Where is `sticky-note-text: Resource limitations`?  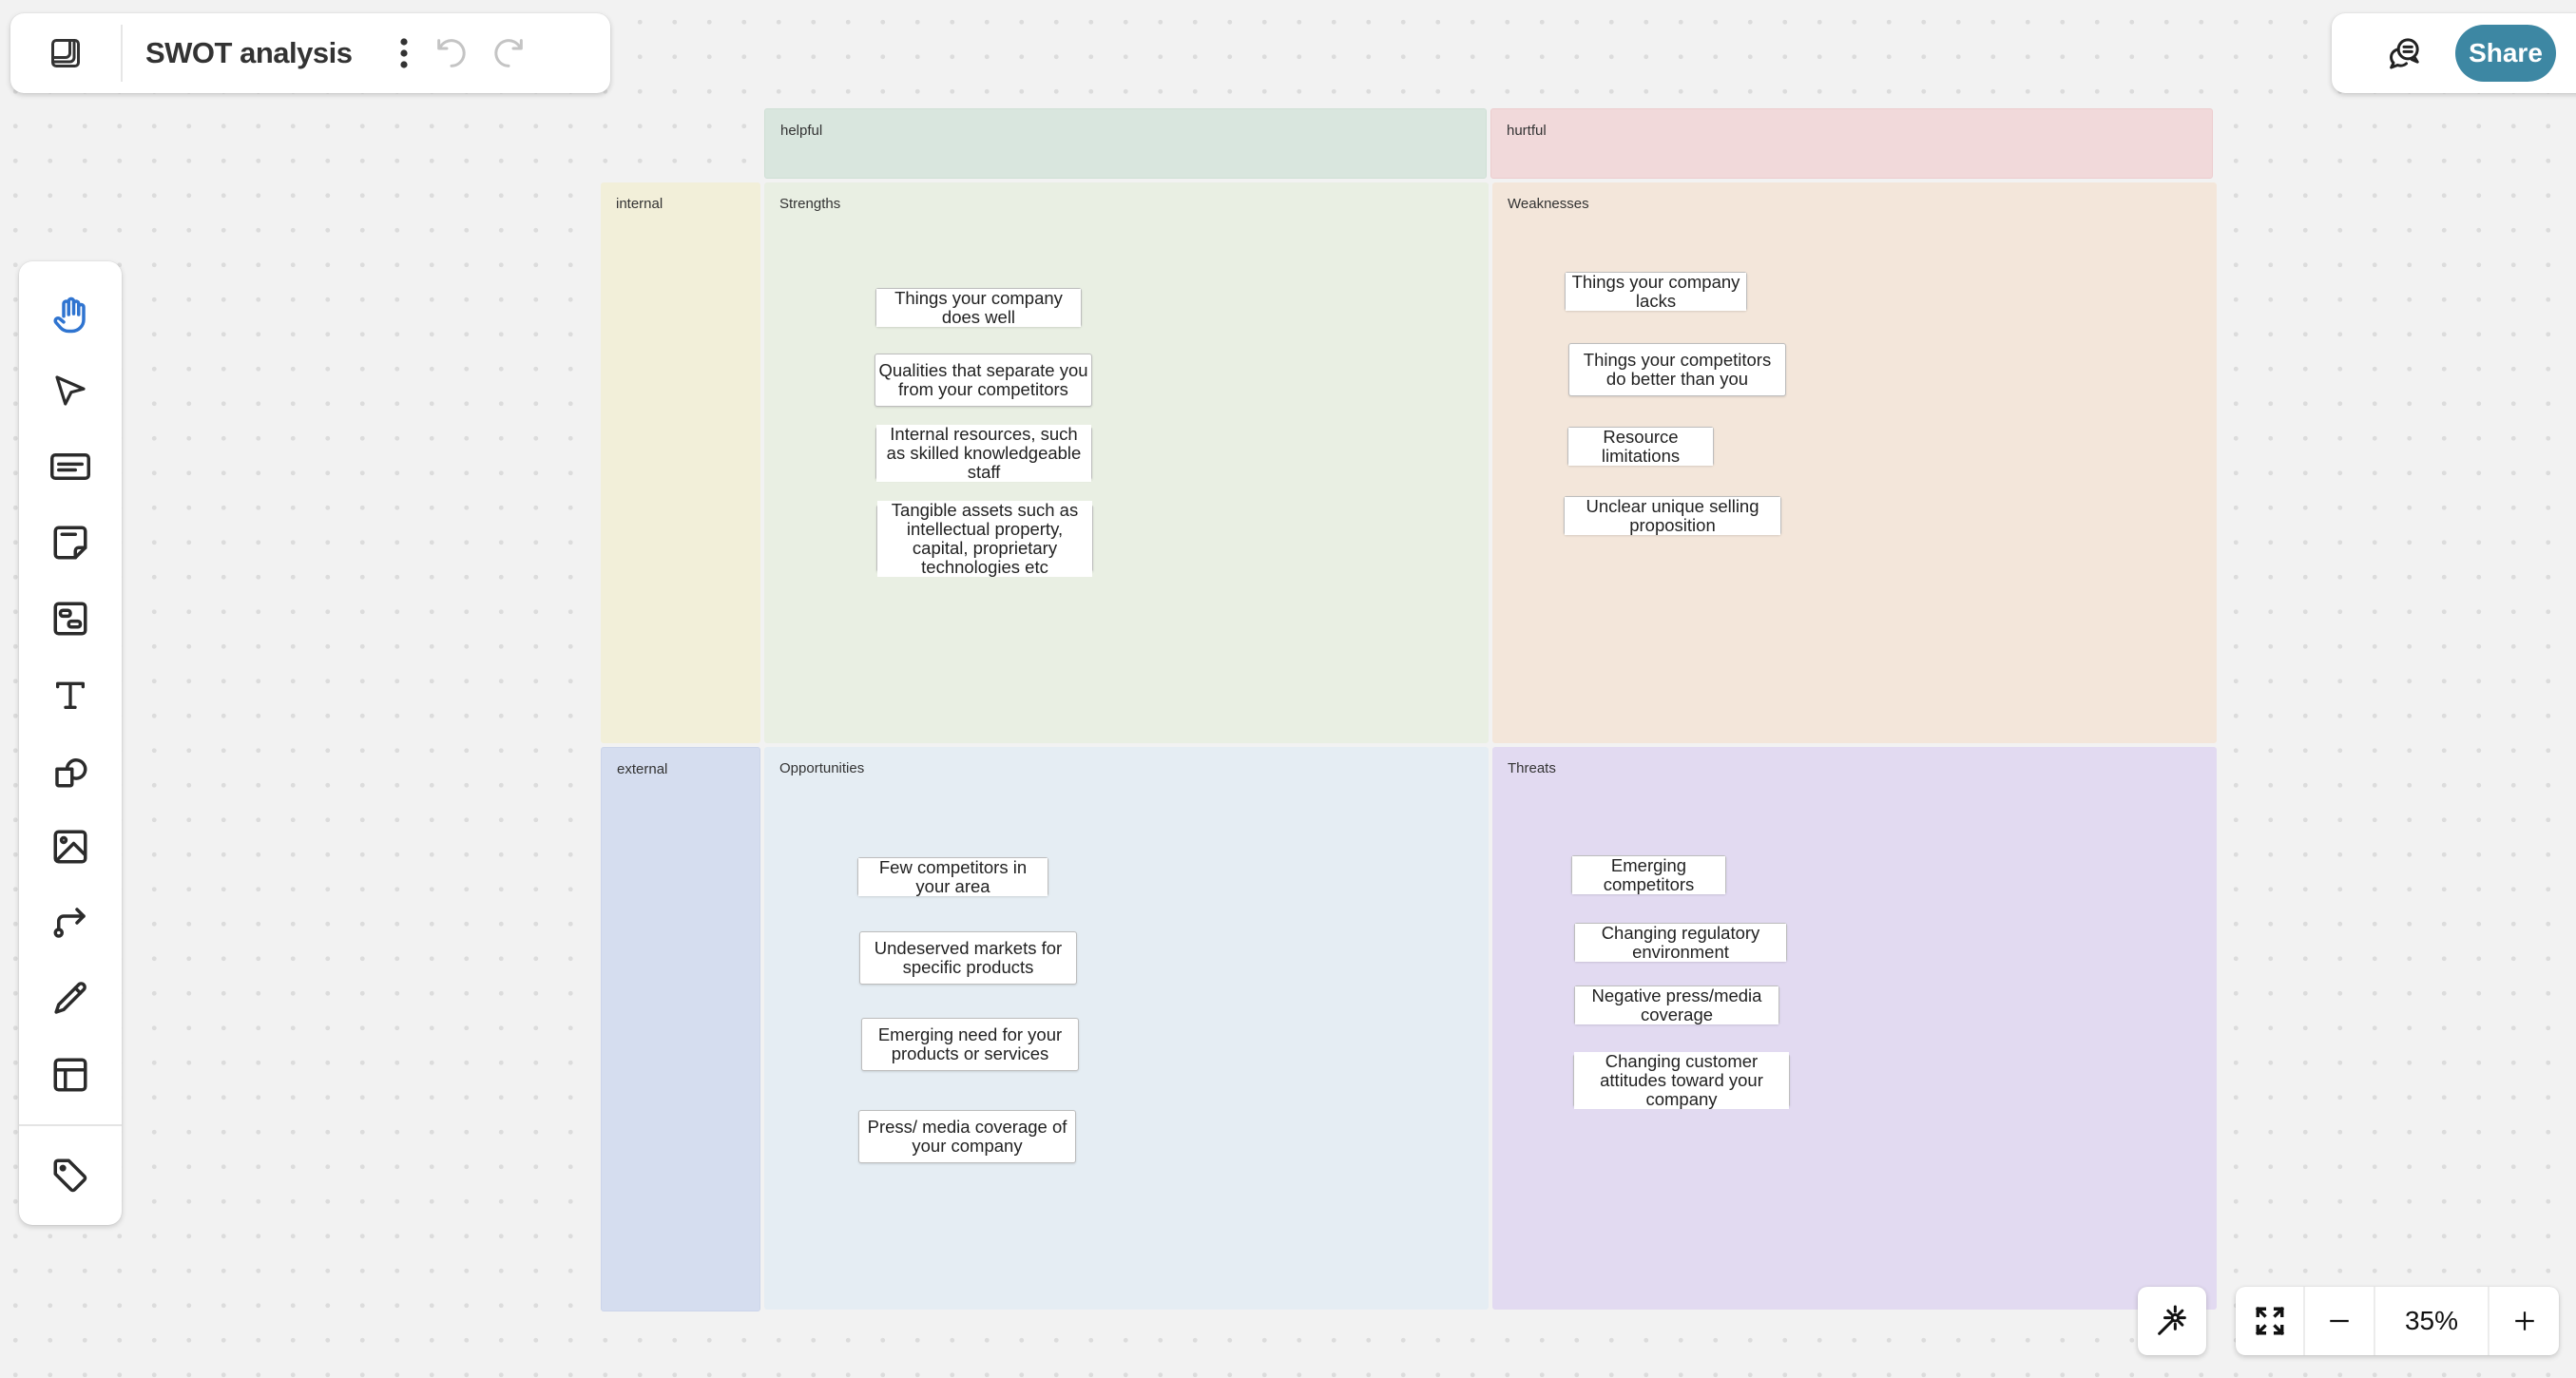
sticky-note-text: Resource limitations is located at coordinates (1641, 447).